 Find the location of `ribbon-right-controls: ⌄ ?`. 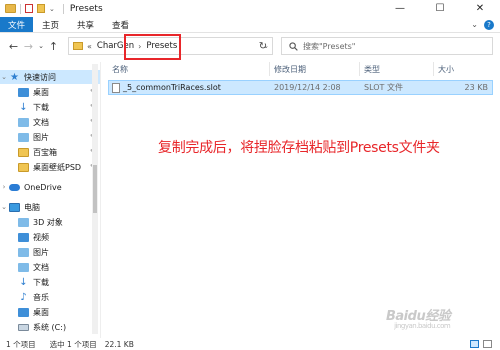

ribbon-right-controls: ⌄ ? is located at coordinates (485, 24).